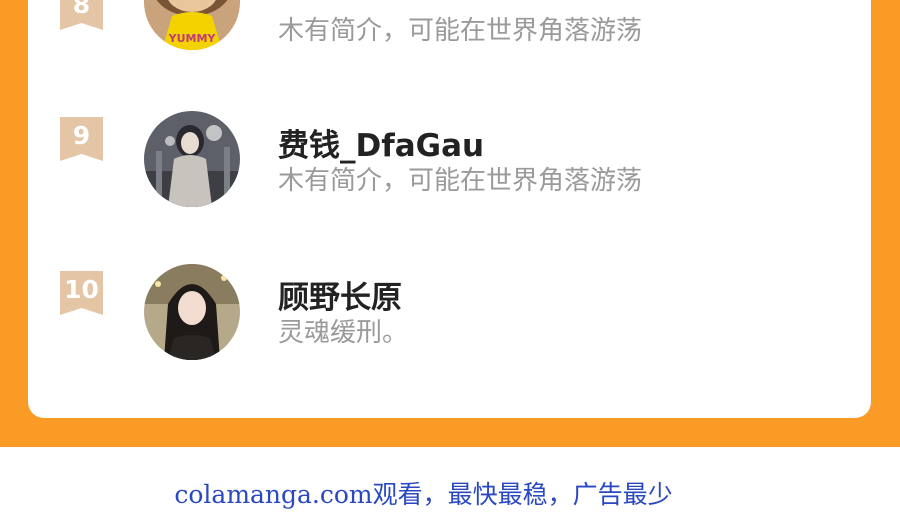 This screenshot has height=528, width=900. I want to click on rank-number: 10, so click(81, 289).